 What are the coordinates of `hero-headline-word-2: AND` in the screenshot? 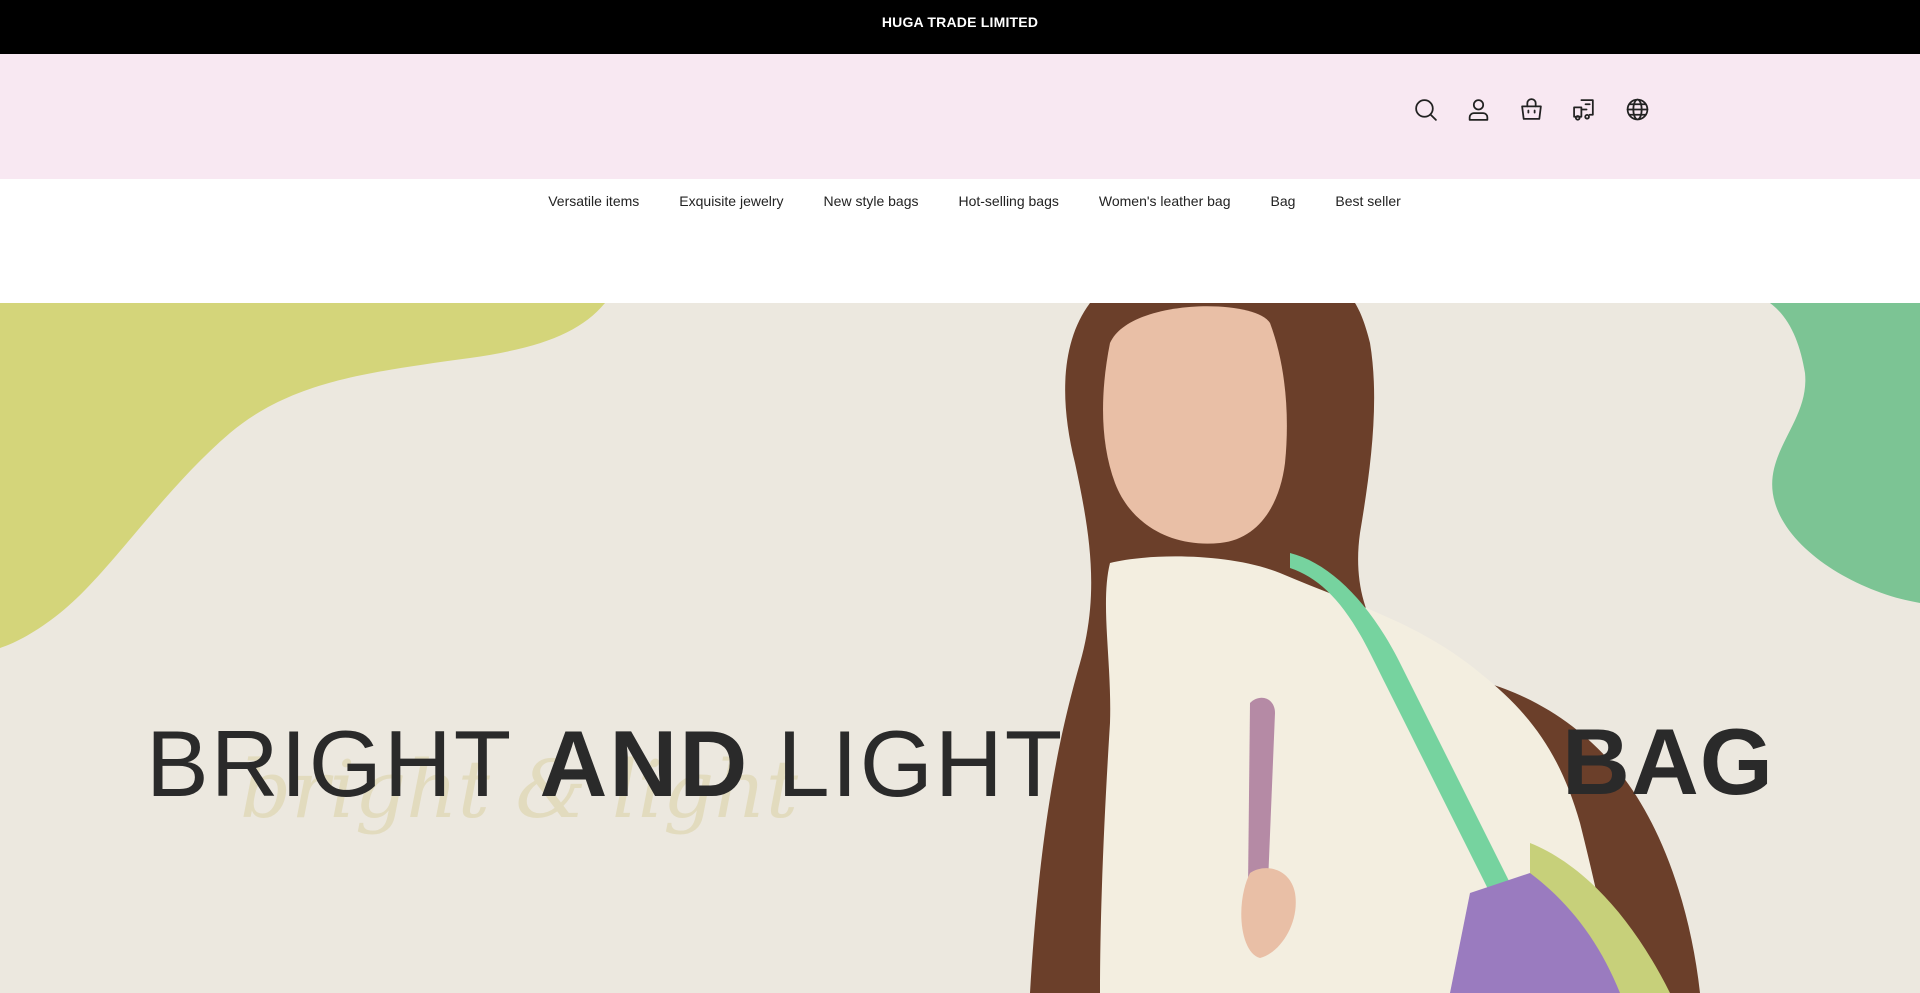 It's located at (644, 763).